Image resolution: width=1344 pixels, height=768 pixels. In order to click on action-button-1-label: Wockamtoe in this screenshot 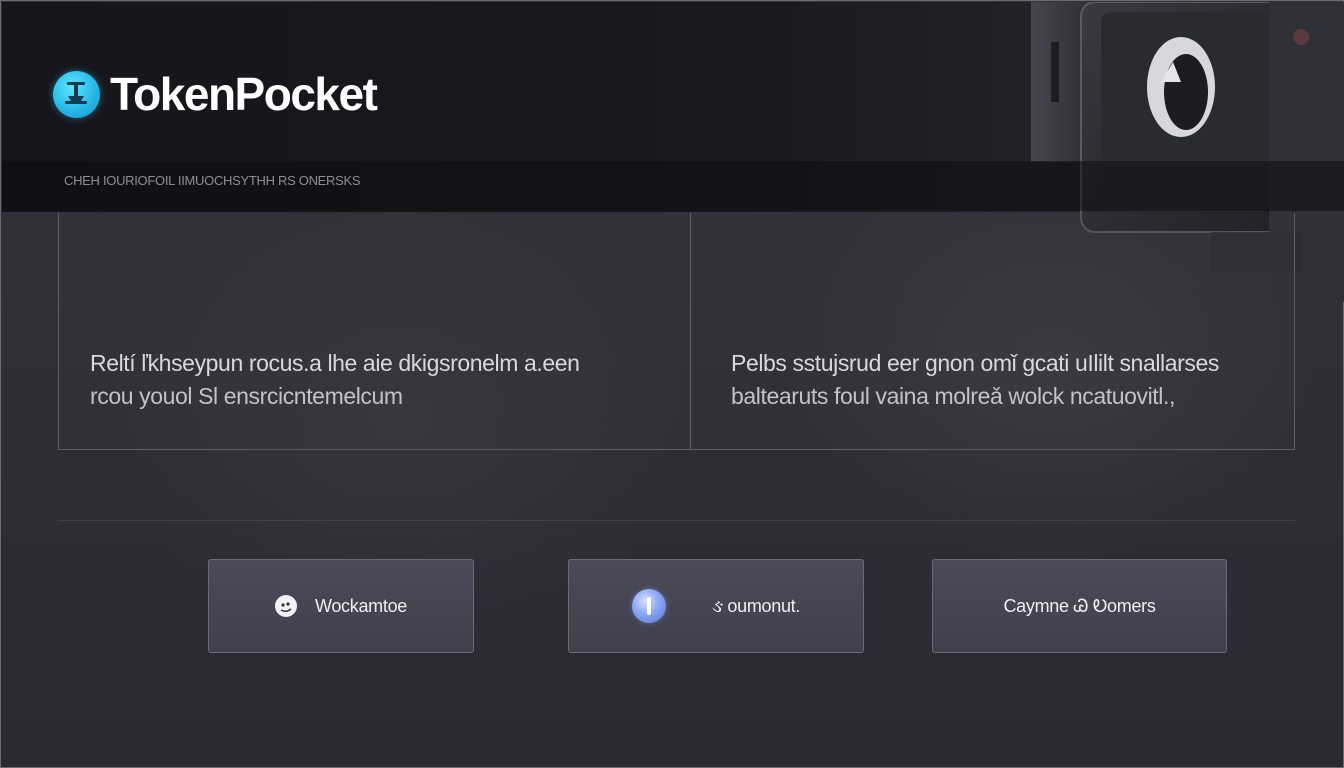, I will do `click(360, 605)`.